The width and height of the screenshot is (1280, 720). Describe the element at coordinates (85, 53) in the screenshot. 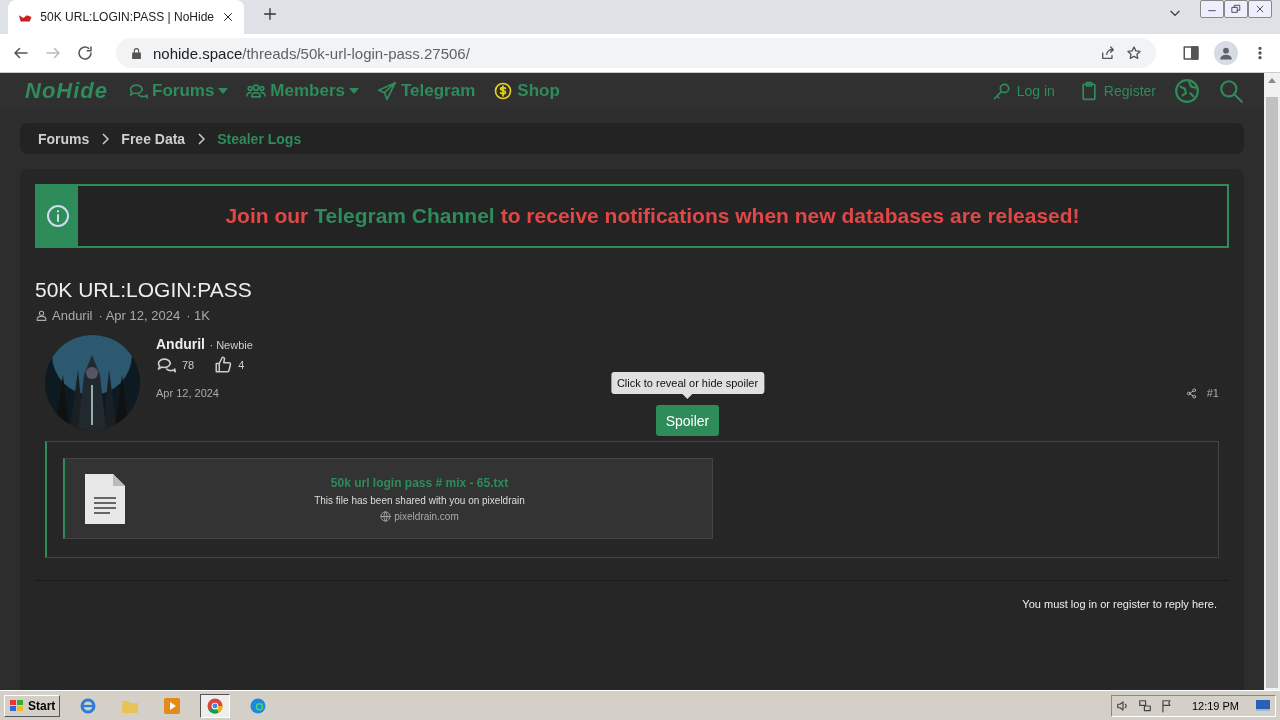

I see `reload-icon` at that location.